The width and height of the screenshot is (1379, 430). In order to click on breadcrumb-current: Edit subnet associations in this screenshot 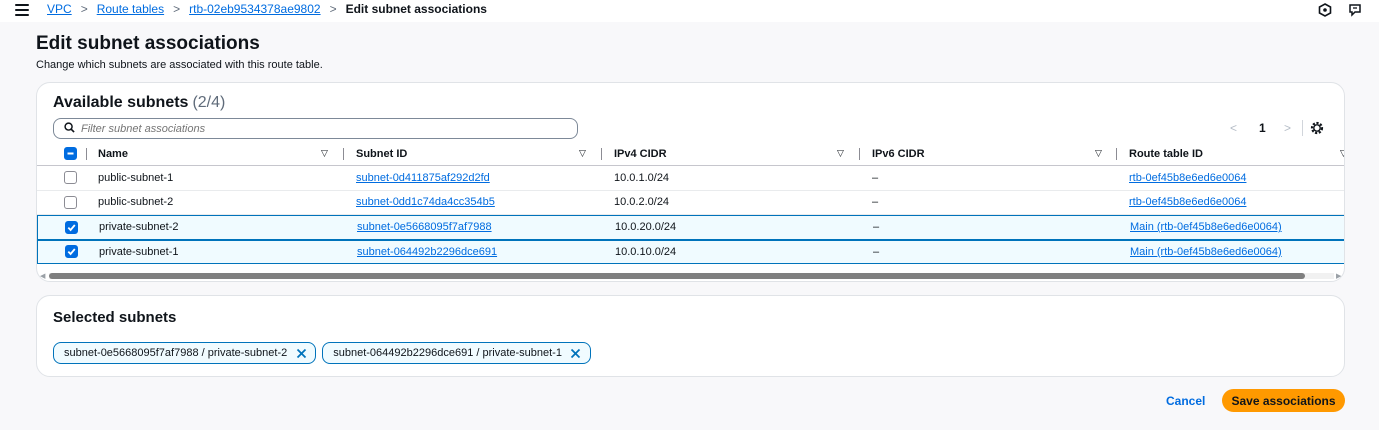, I will do `click(416, 9)`.